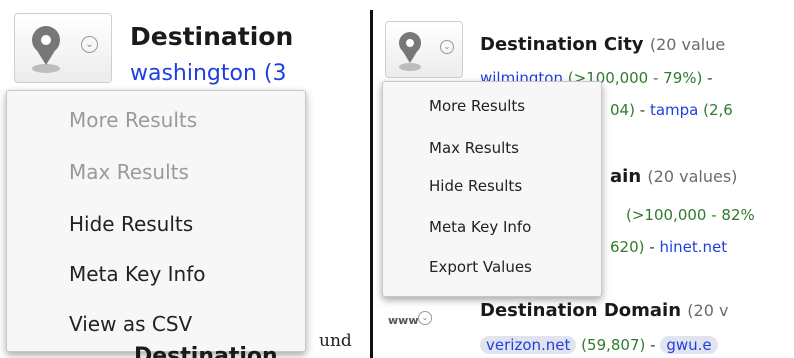  I want to click on meta-values-line: 04) - tampa (2,6, so click(671, 110).